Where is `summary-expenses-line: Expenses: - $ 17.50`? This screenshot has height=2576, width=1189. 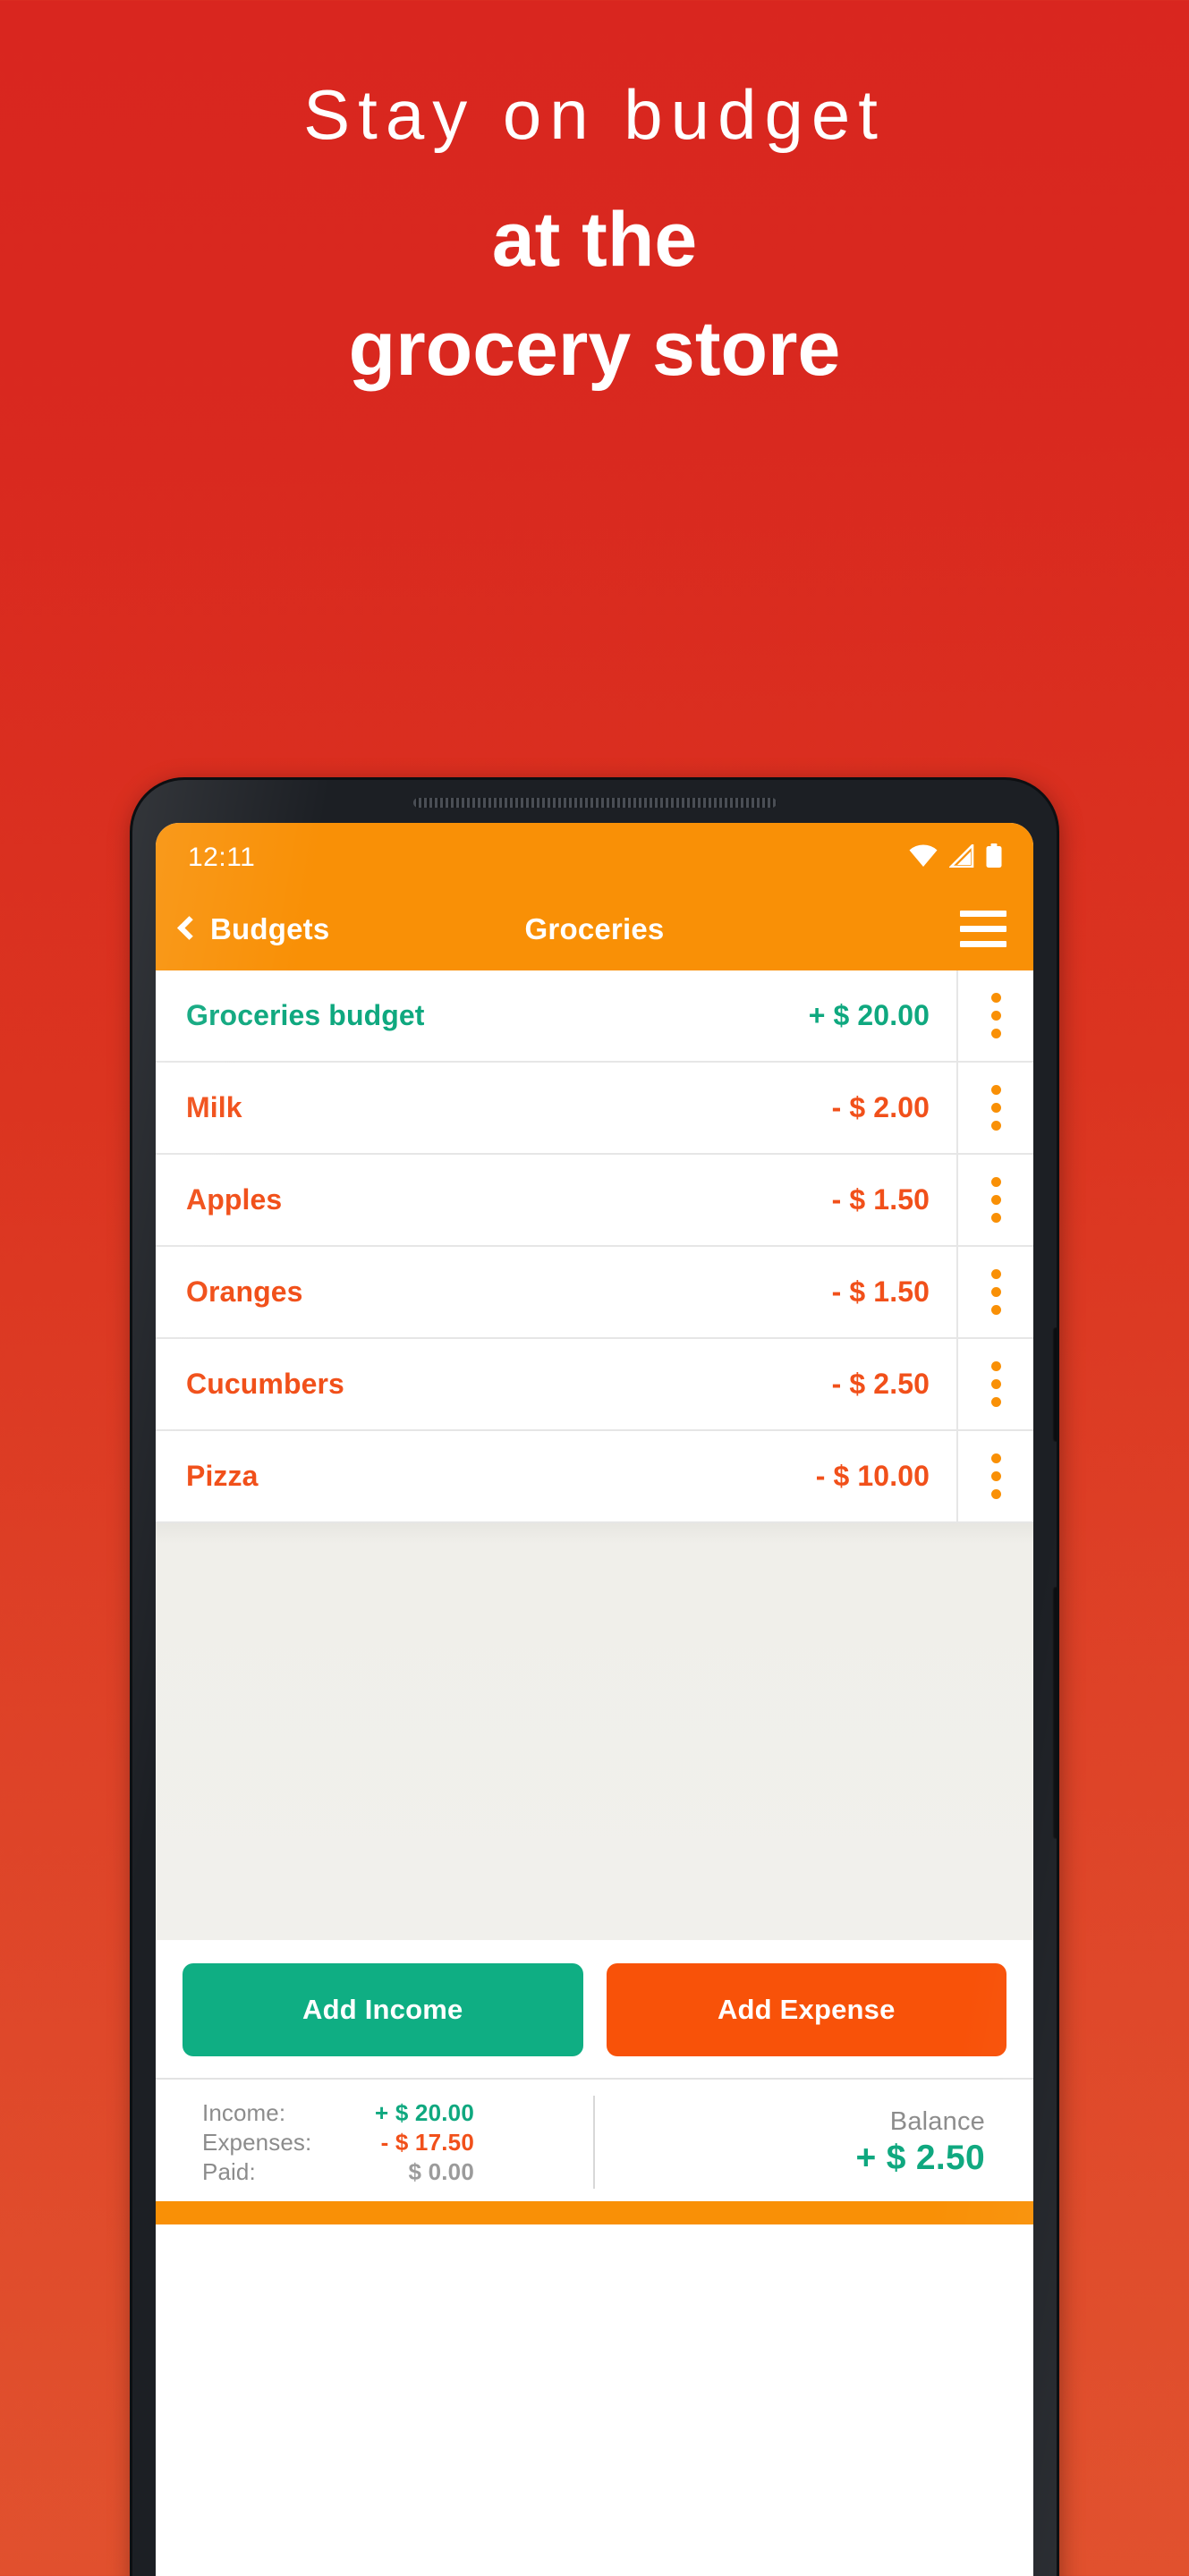
summary-expenses-line: Expenses: - $ 17.50 is located at coordinates (397, 2143).